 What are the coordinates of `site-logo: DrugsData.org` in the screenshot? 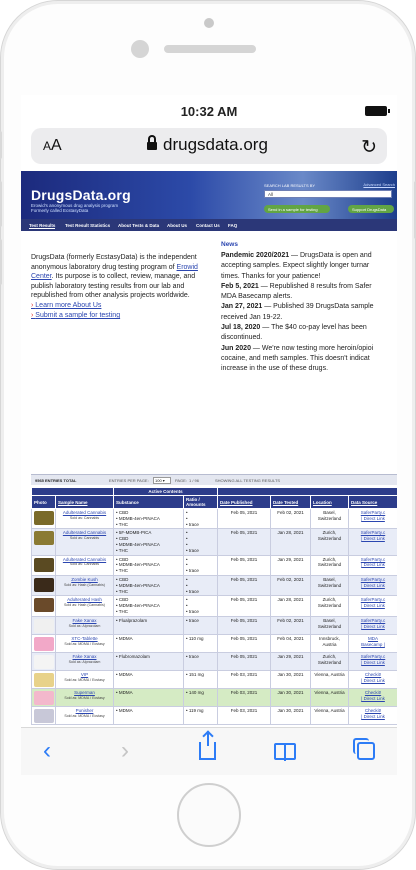 It's located at (81, 195).